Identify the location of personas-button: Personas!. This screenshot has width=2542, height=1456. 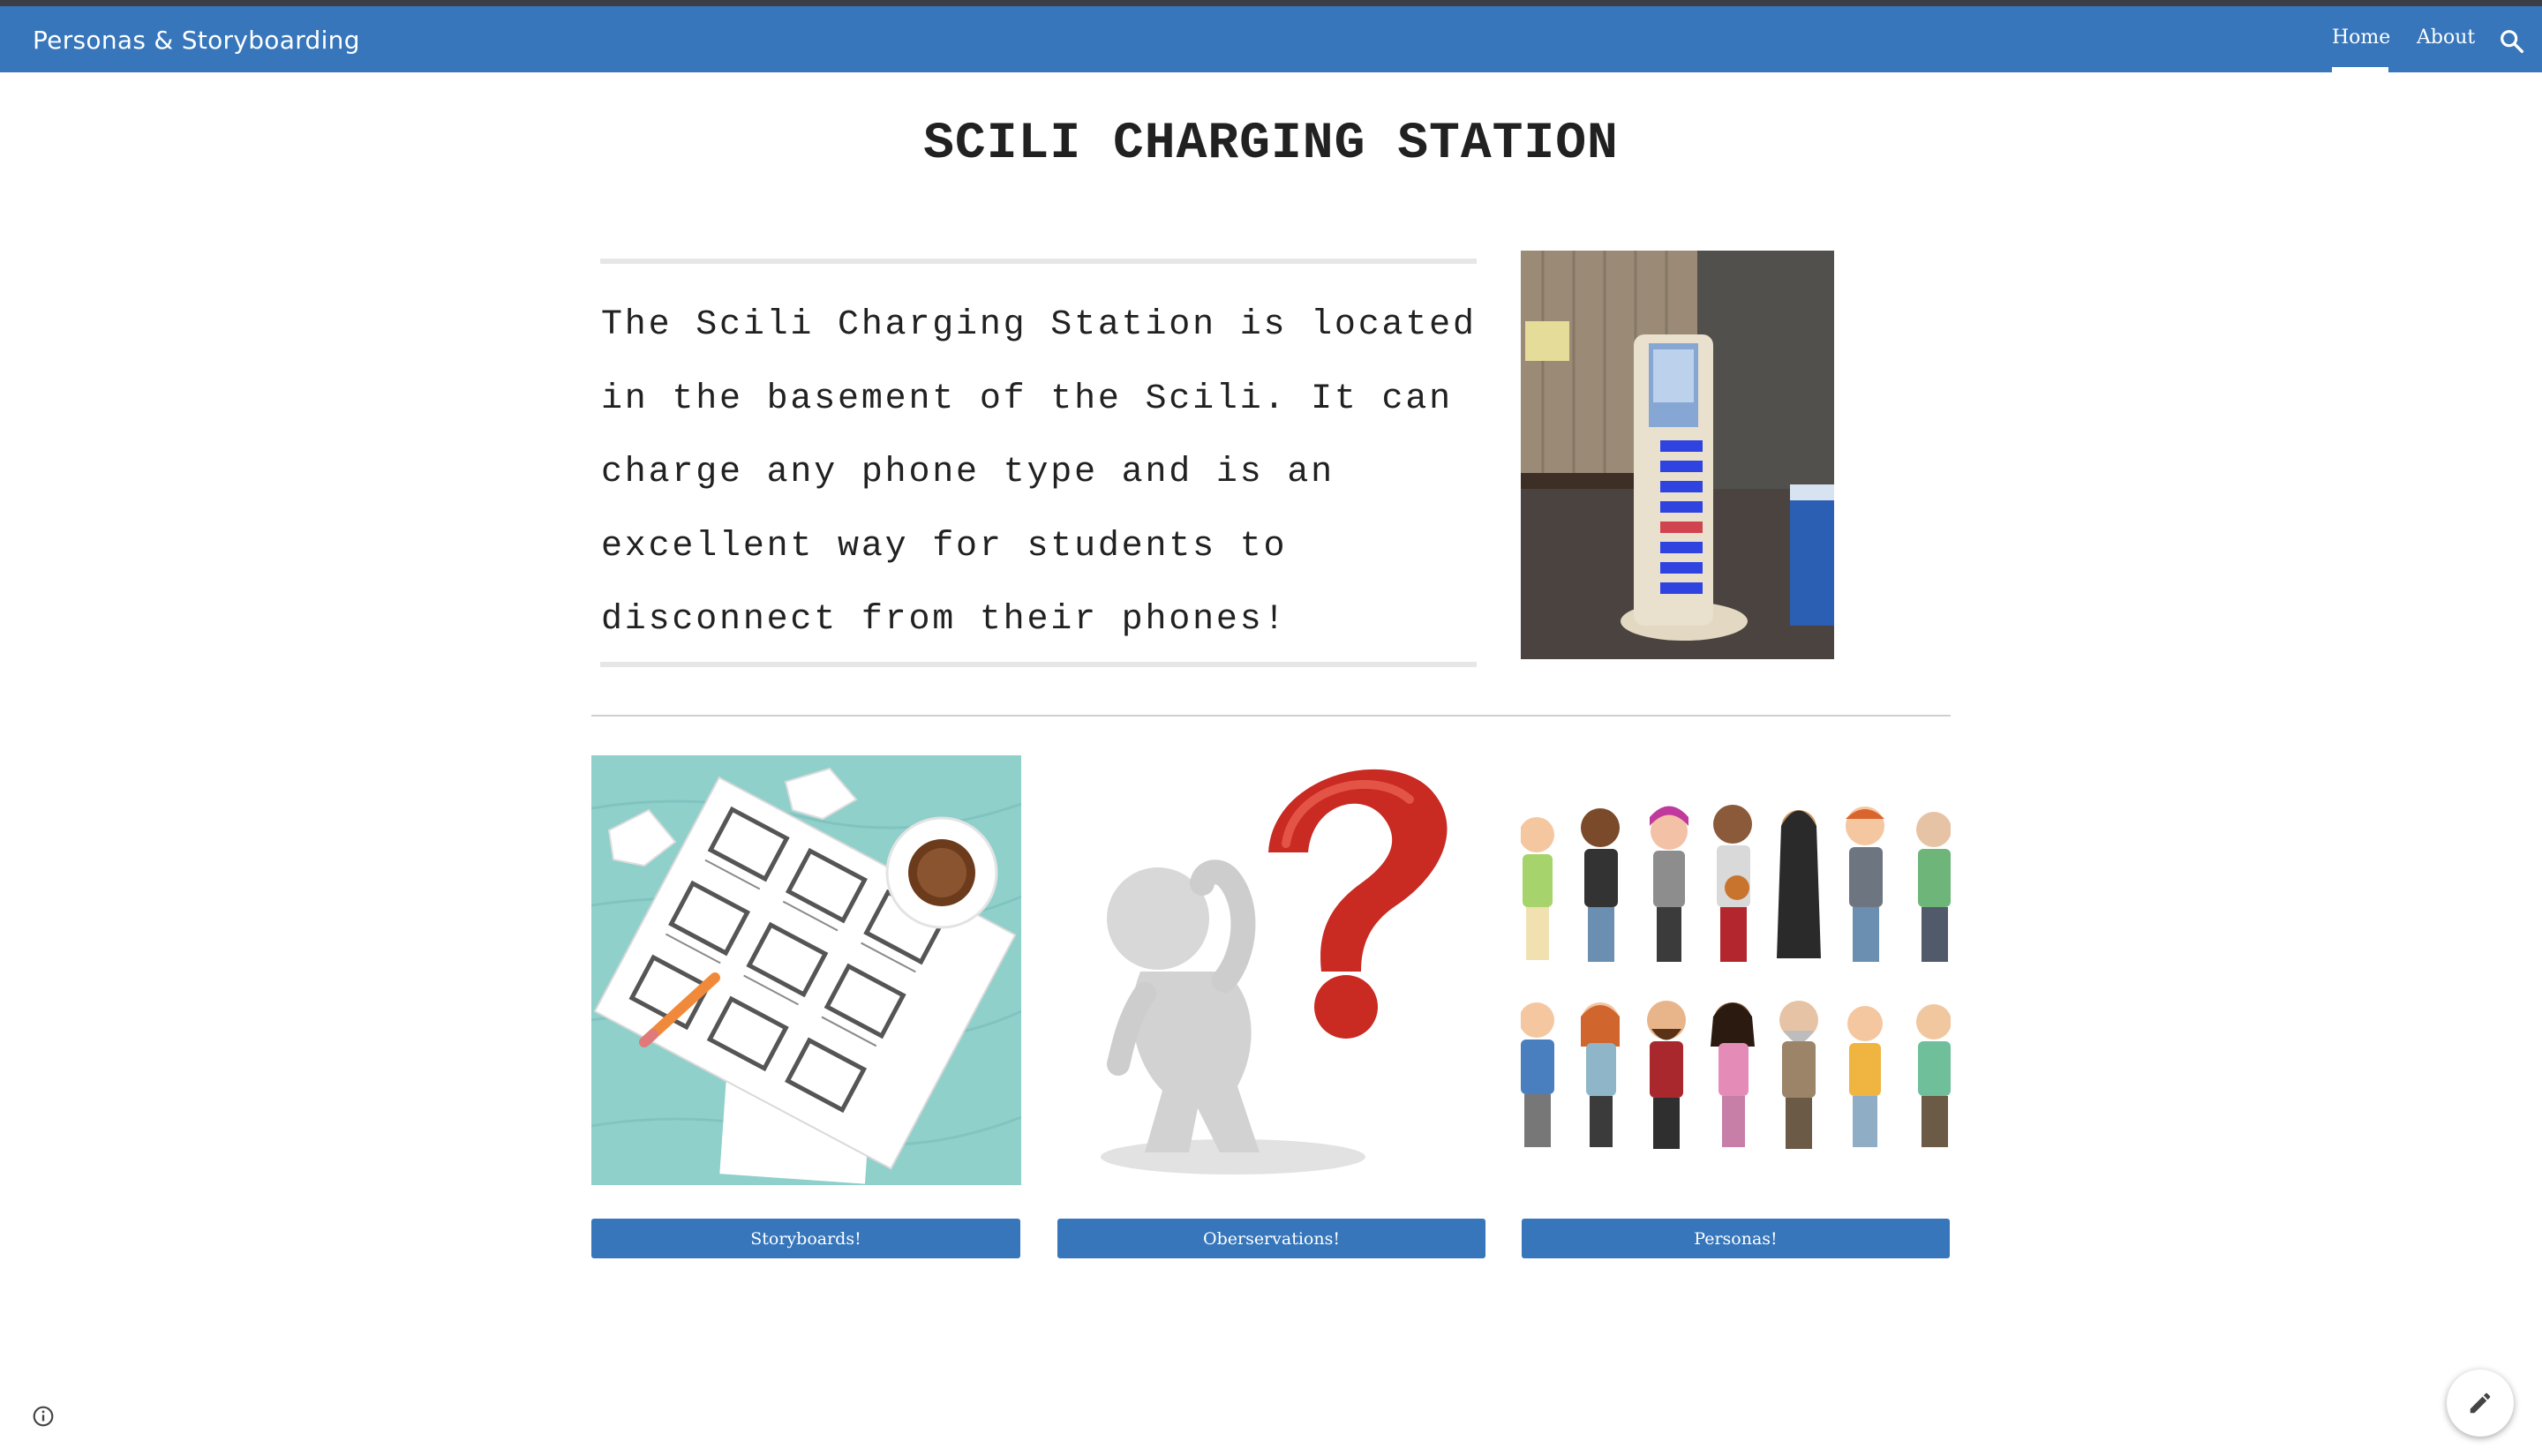
(1736, 1238).